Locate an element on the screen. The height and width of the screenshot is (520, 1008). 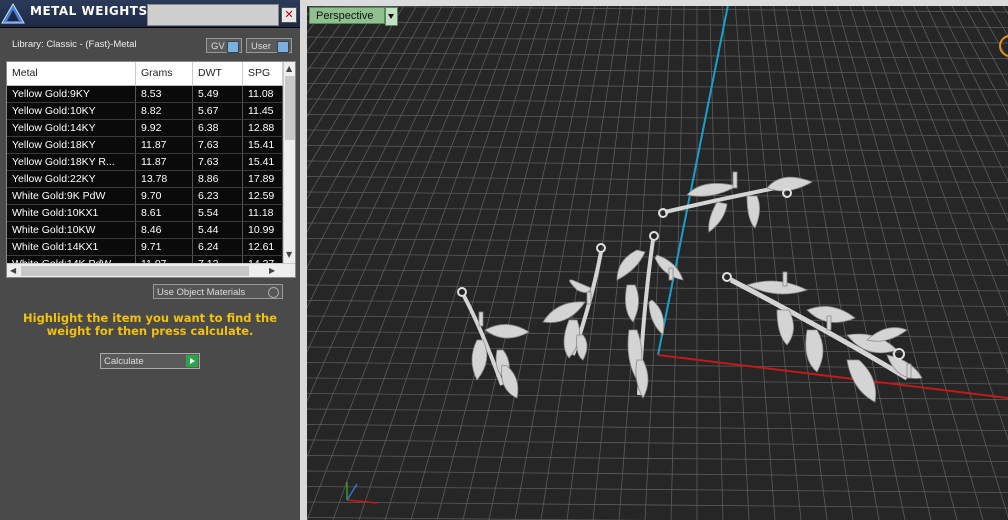
panel-divider is located at coordinates (303, 260).